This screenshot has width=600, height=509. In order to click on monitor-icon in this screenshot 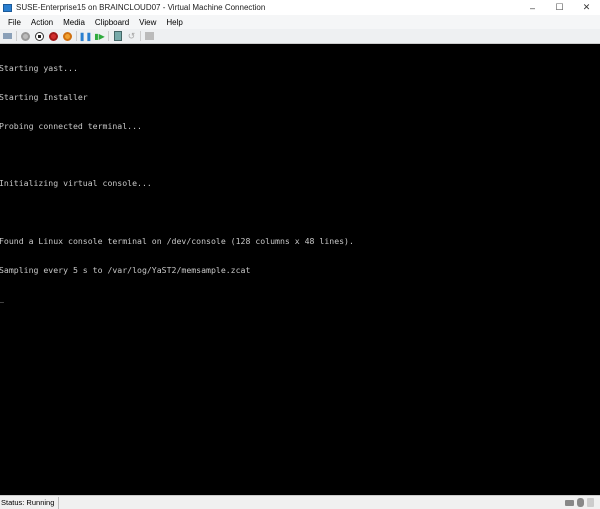, I will do `click(149, 36)`.